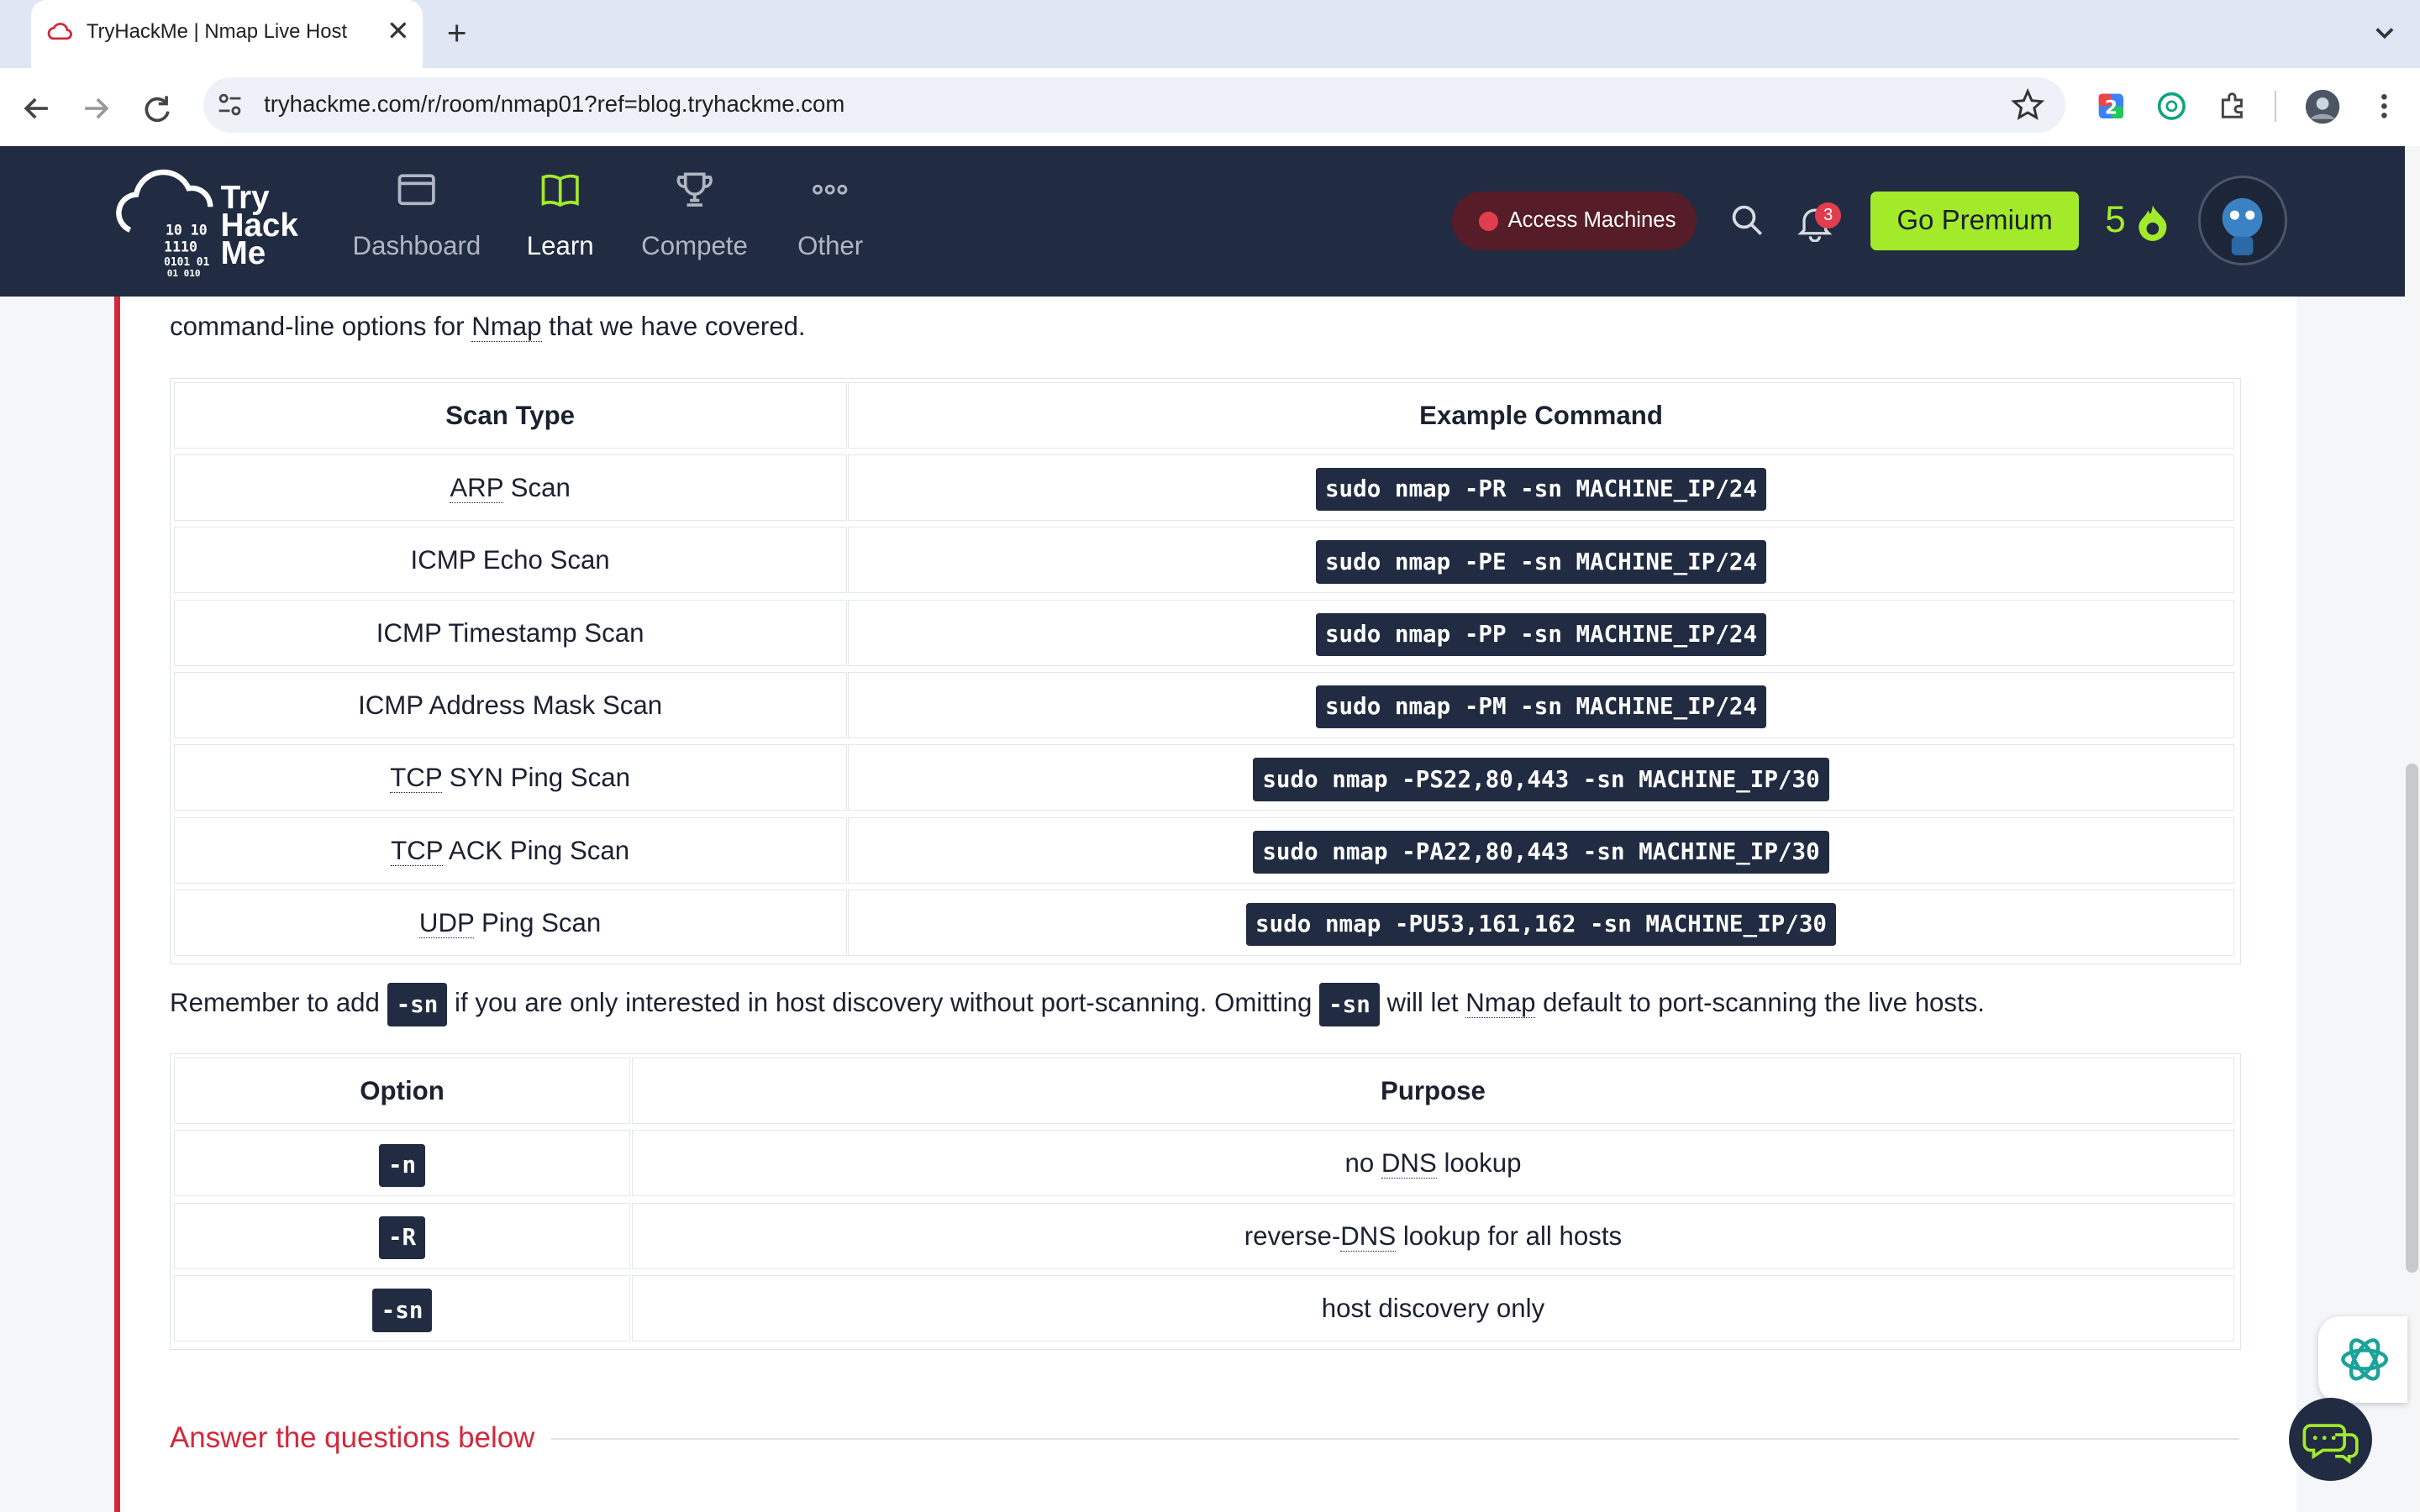 The image size is (2420, 1512). What do you see at coordinates (2111, 106) in the screenshot?
I see `extension-2-icon: 2` at bounding box center [2111, 106].